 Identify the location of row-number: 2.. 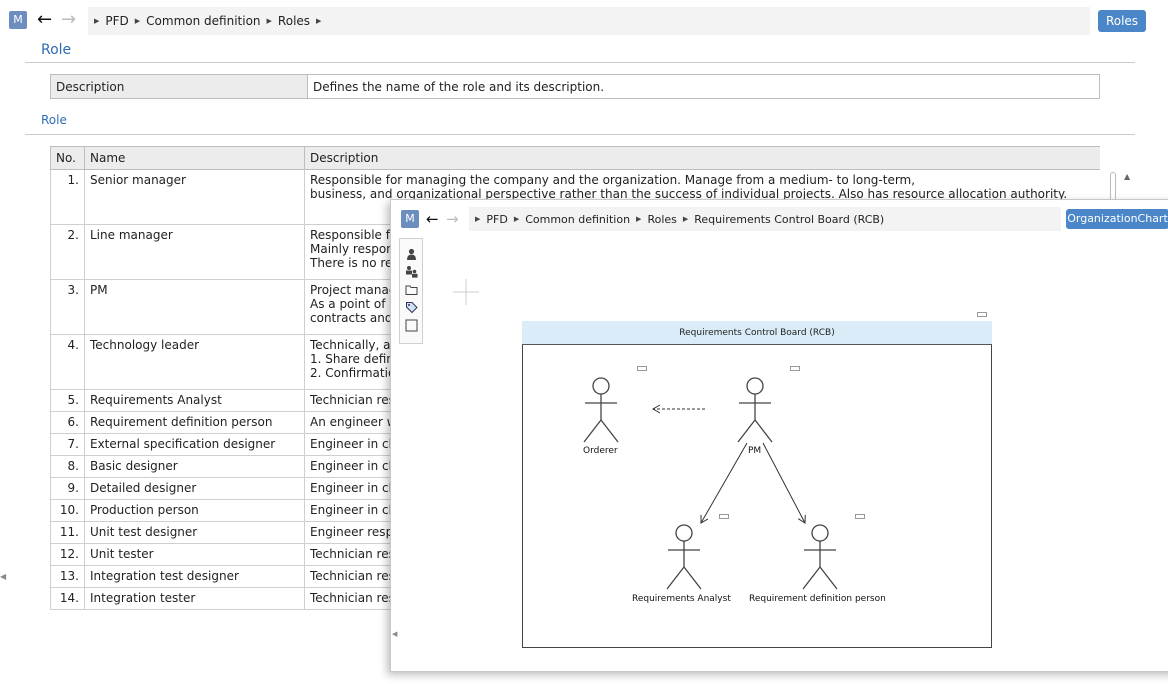
(67, 252).